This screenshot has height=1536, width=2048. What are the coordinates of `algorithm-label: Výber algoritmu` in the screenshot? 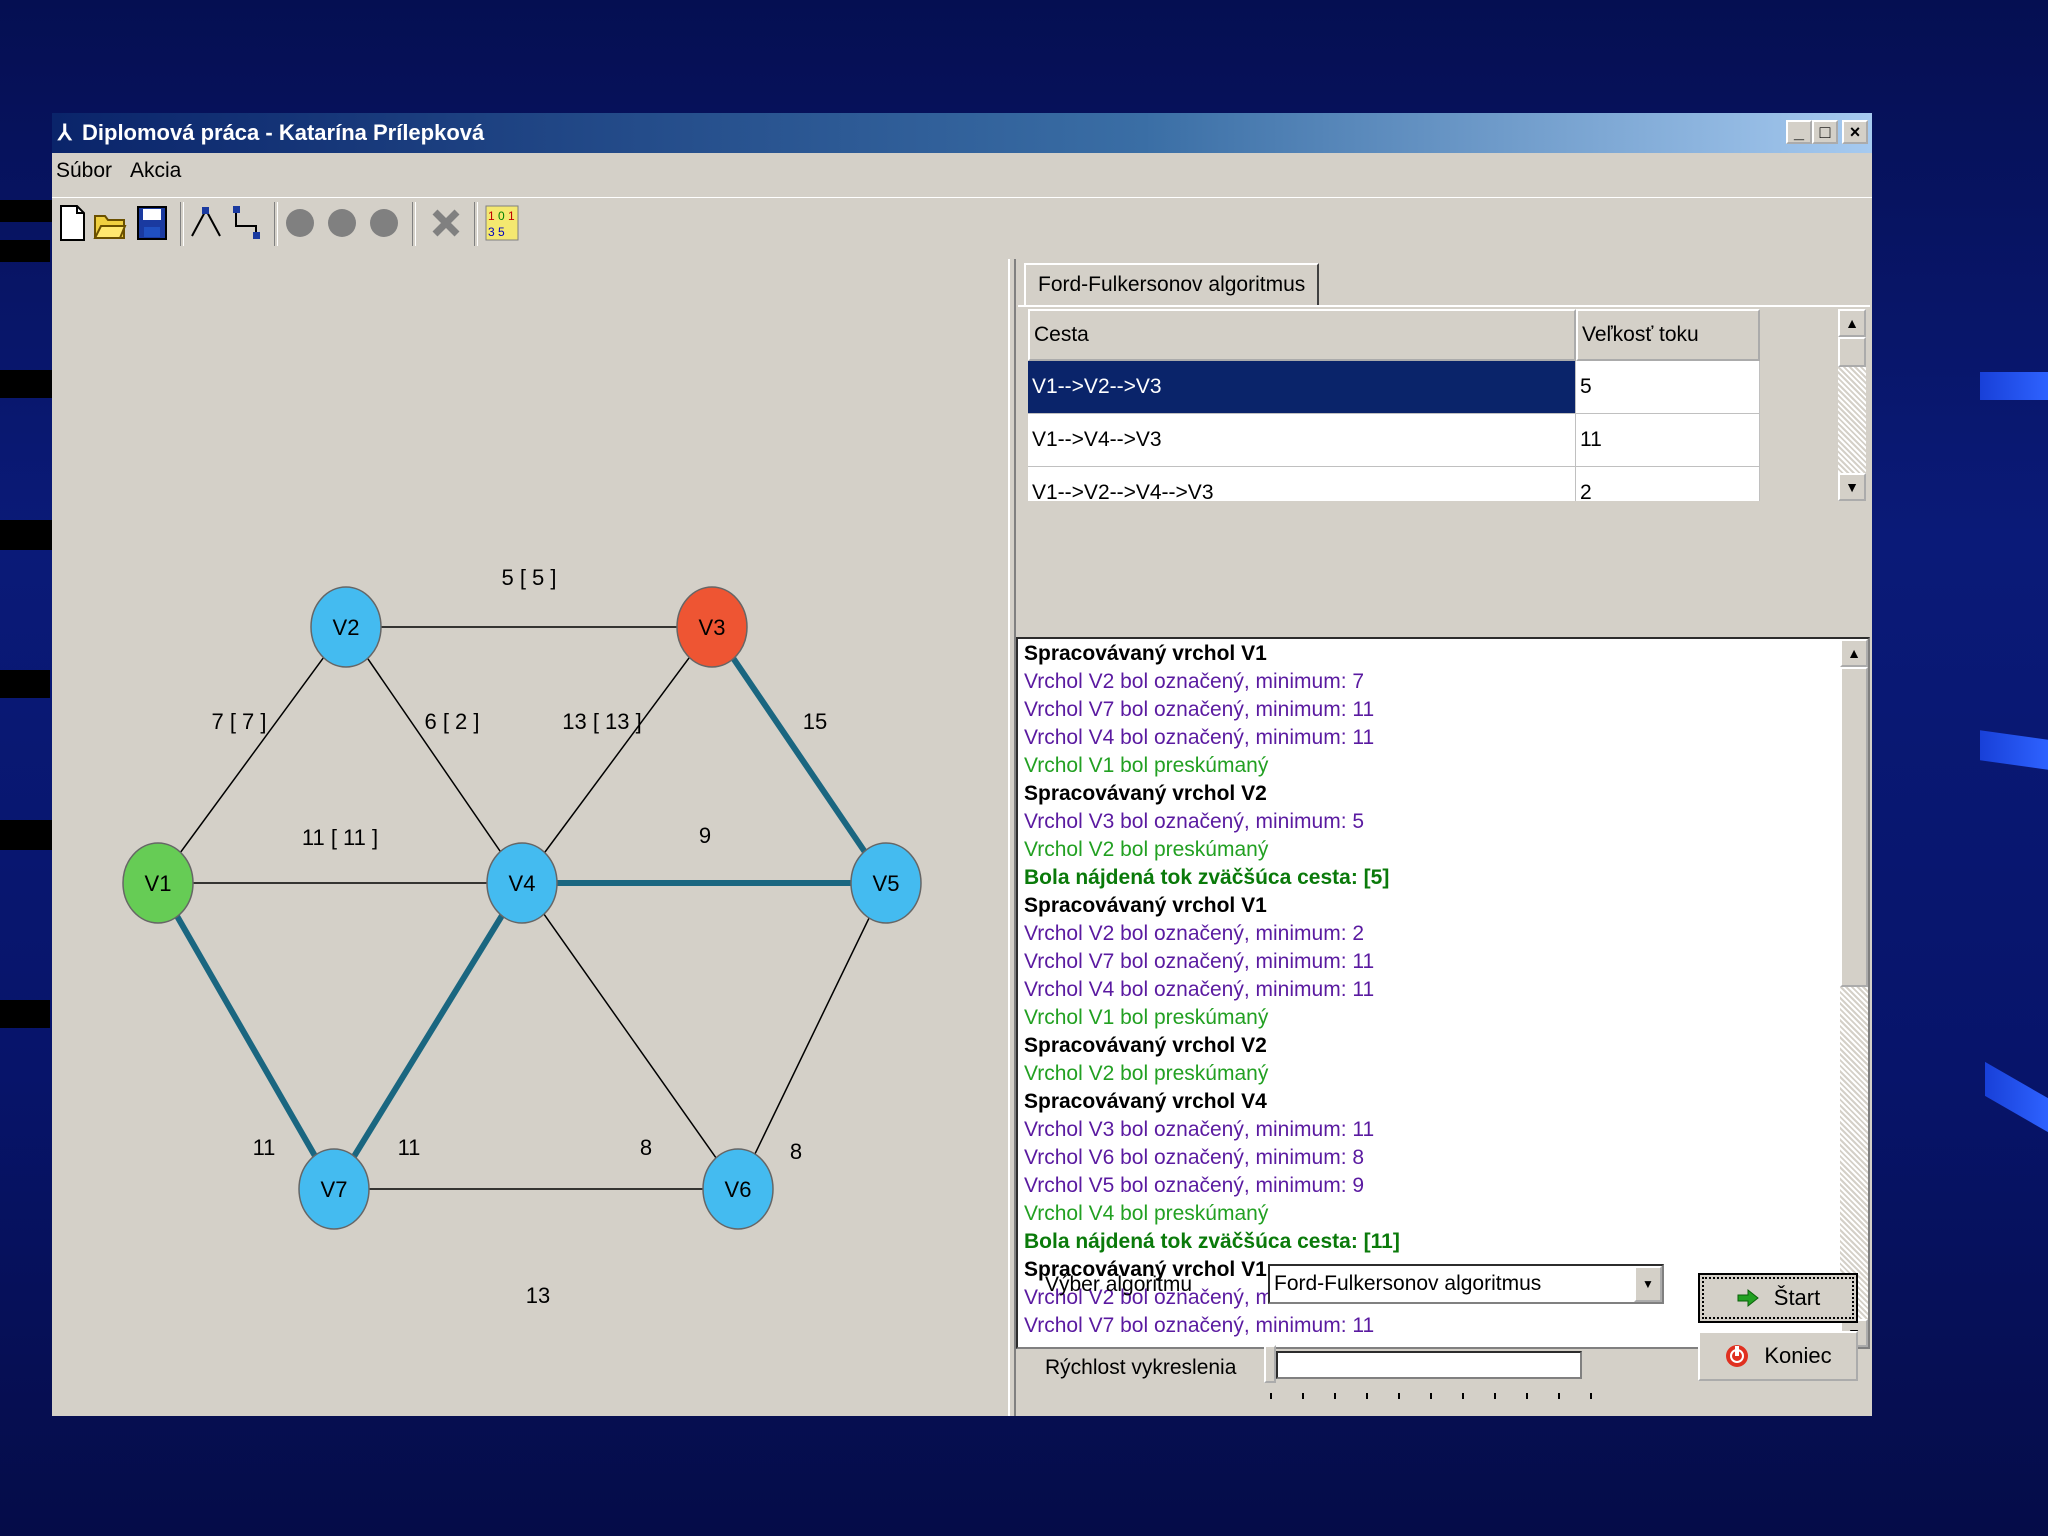 It's located at (1119, 1284).